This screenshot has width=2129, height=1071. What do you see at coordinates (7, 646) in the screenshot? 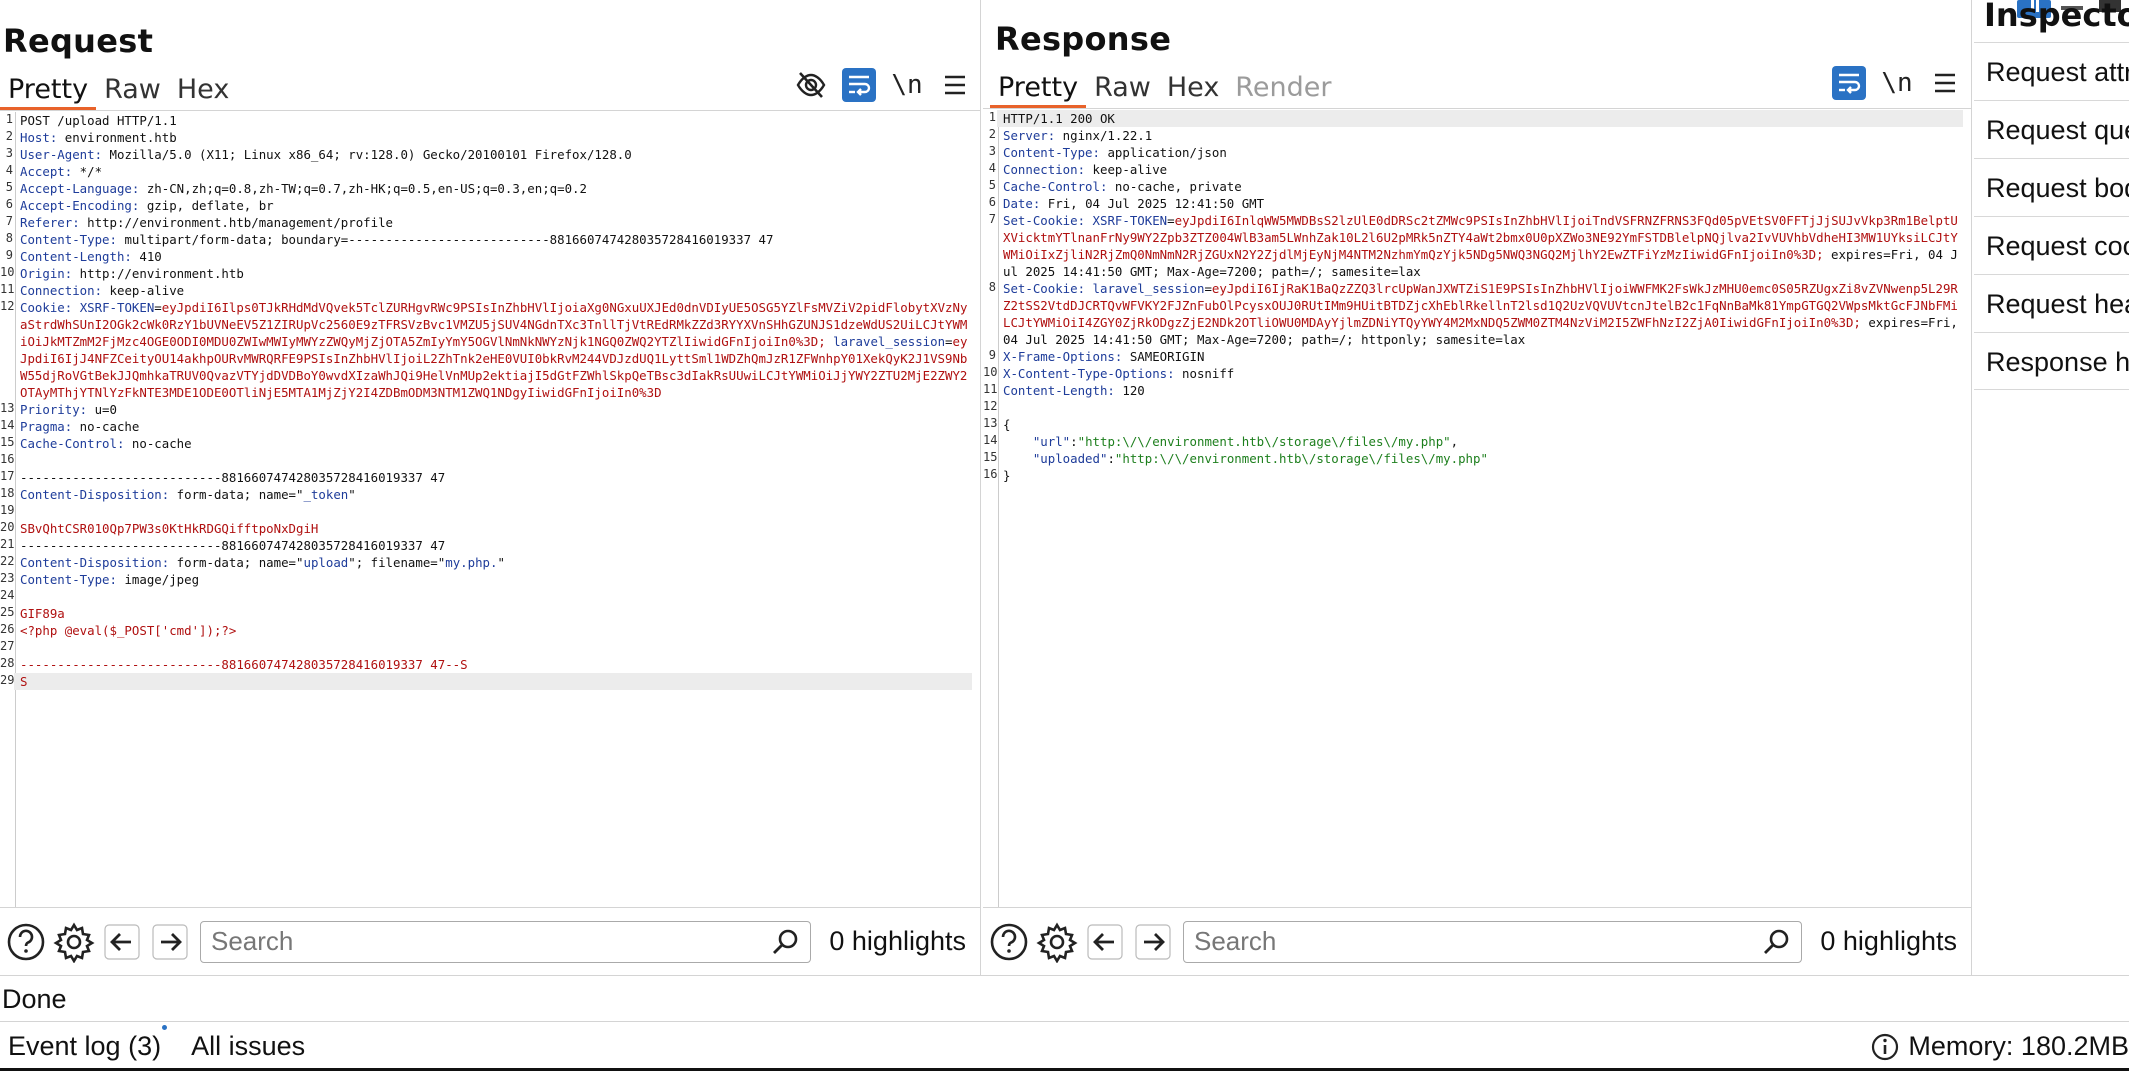
I see `line-number: 27` at bounding box center [7, 646].